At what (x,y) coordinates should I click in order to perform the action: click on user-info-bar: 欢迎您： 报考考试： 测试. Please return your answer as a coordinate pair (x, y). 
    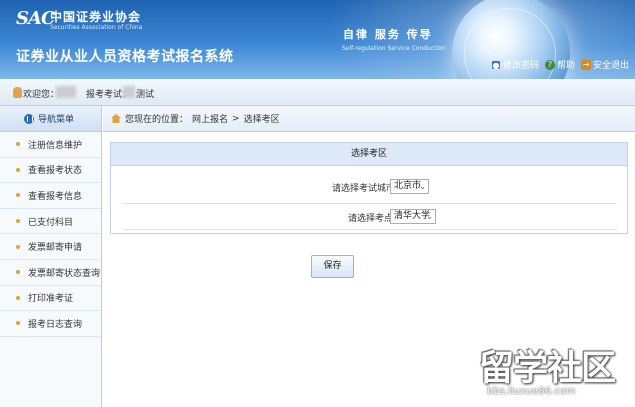
    Looking at the image, I should click on (317, 92).